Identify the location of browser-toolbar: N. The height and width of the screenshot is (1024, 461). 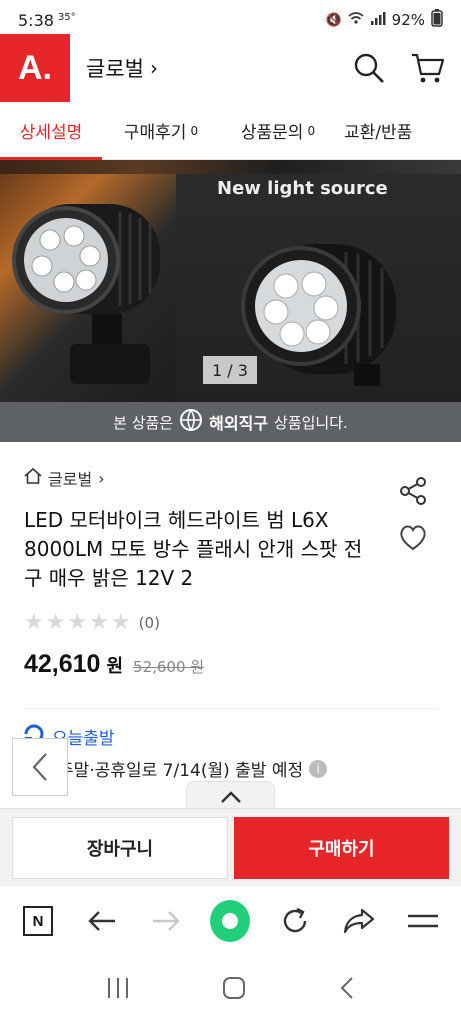
(230, 921).